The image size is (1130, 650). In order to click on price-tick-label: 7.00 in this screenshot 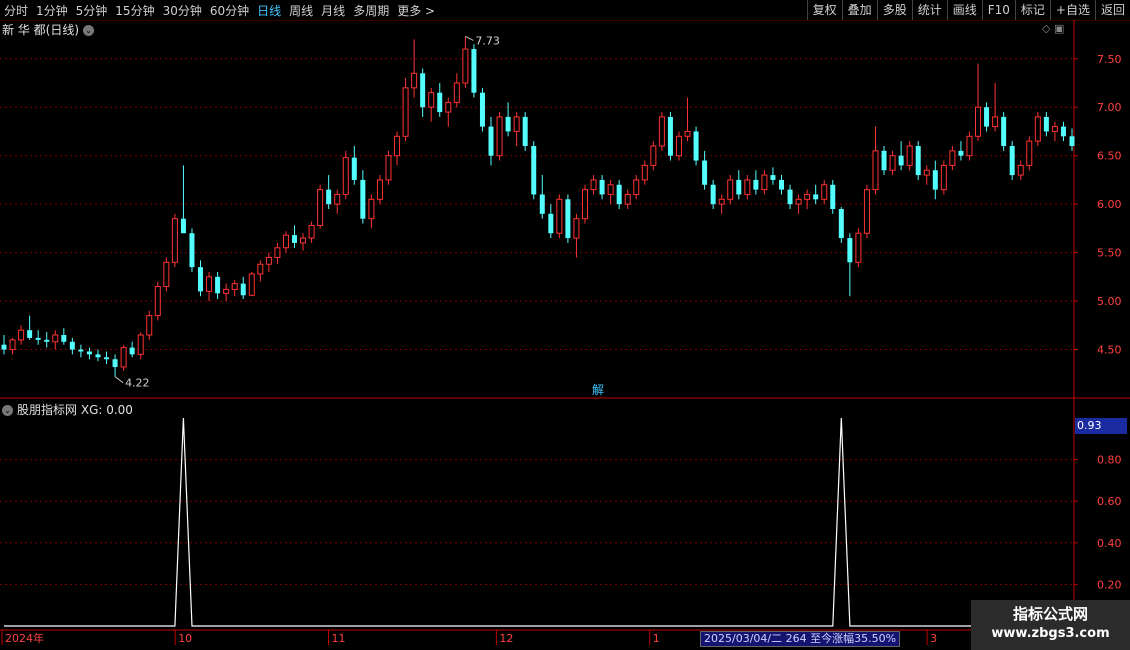, I will do `click(1109, 107)`.